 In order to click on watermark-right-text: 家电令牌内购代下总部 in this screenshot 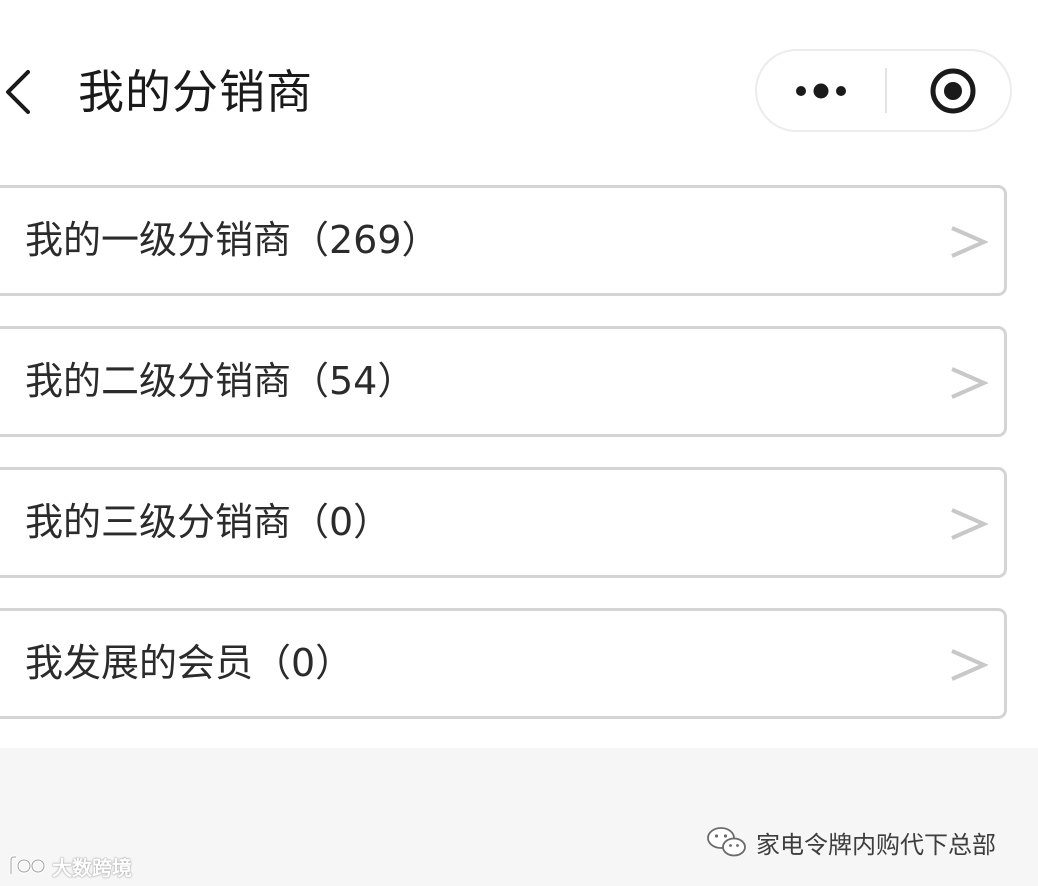, I will do `click(876, 844)`.